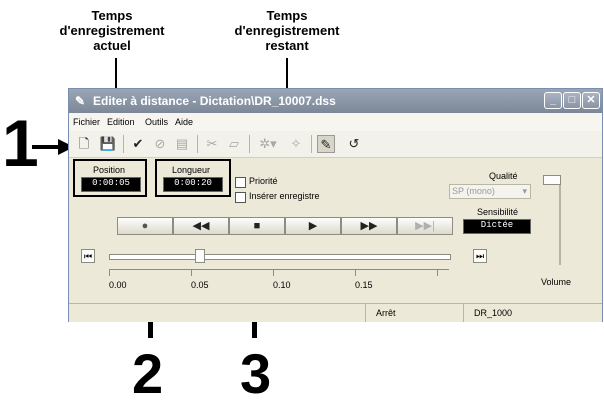 The width and height of the screenshot is (604, 406). I want to click on chevron-down-icon: ▾, so click(524, 191).